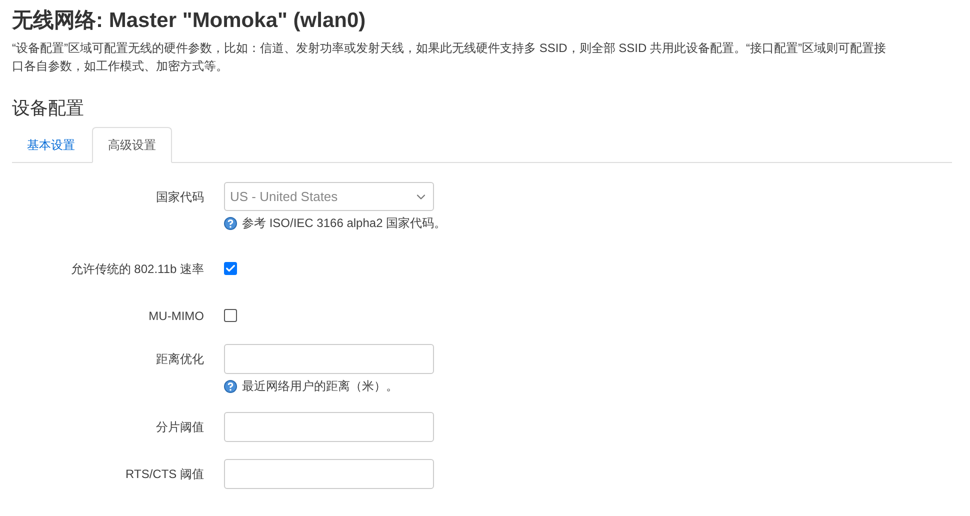  What do you see at coordinates (176, 316) in the screenshot?
I see `field-label: MU-MIMO` at bounding box center [176, 316].